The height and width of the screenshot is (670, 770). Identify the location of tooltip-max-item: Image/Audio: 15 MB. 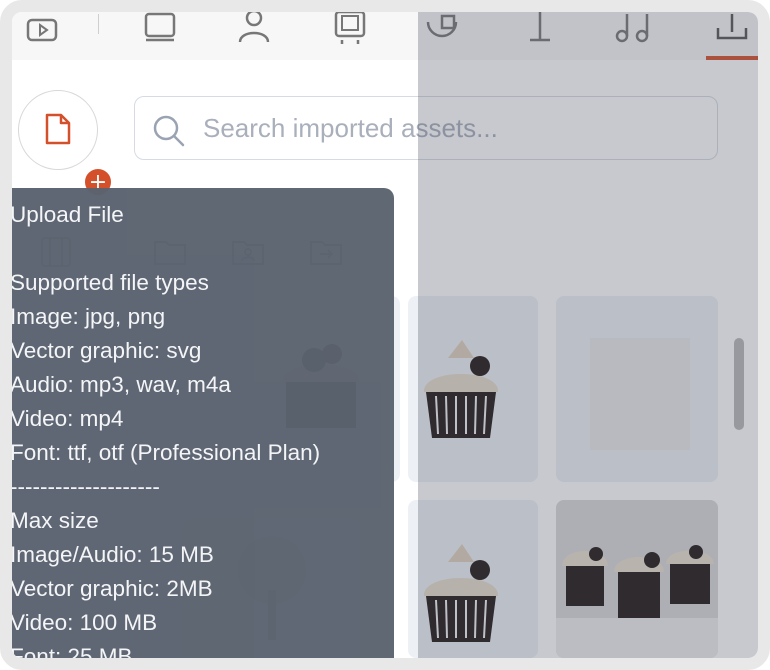
(113, 554).